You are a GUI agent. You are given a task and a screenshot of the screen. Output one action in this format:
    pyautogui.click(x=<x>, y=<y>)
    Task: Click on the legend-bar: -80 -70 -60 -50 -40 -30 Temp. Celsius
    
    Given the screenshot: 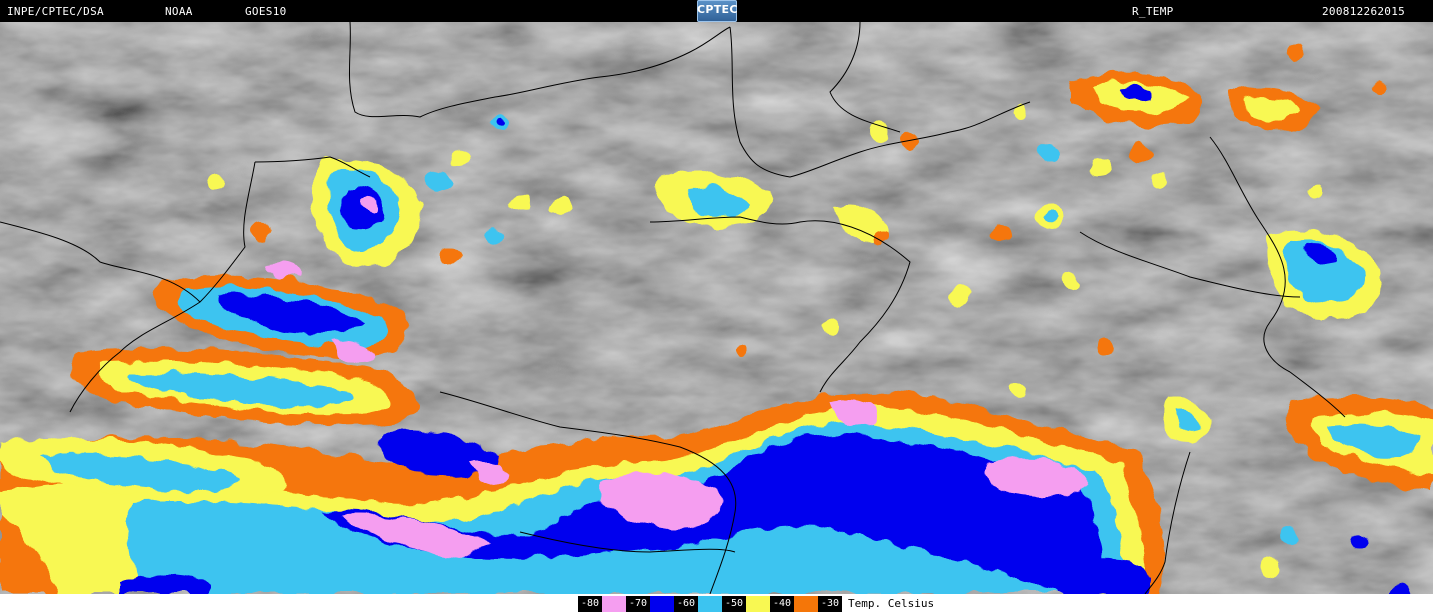 What is the action you would take?
    pyautogui.click(x=716, y=604)
    